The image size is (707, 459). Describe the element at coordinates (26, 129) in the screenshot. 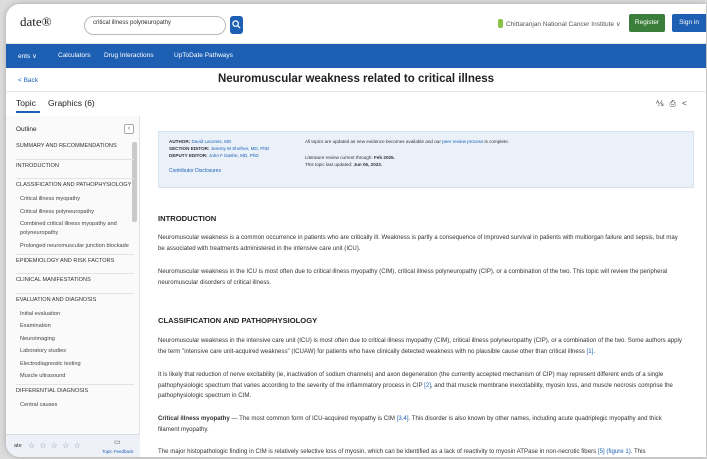

I see `outline-heading: Outline` at that location.